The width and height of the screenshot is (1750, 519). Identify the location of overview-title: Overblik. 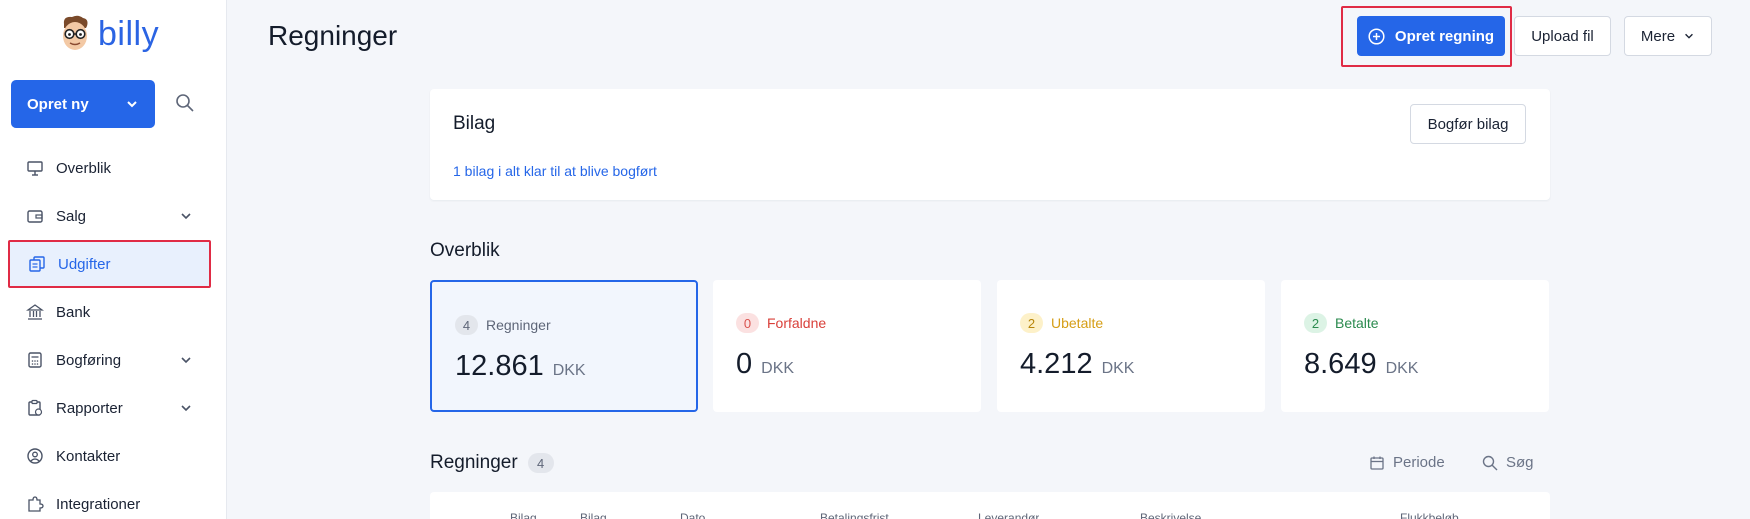
(465, 250).